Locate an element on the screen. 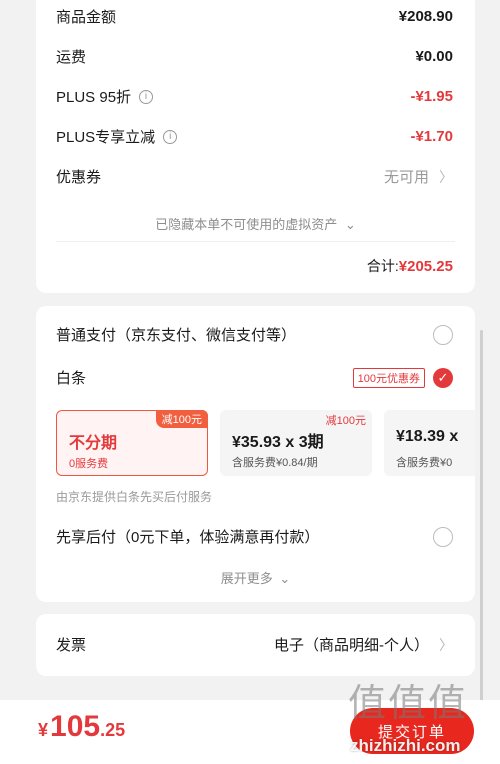 The height and width of the screenshot is (764, 500). shipping-label: 运费 is located at coordinates (71, 57).